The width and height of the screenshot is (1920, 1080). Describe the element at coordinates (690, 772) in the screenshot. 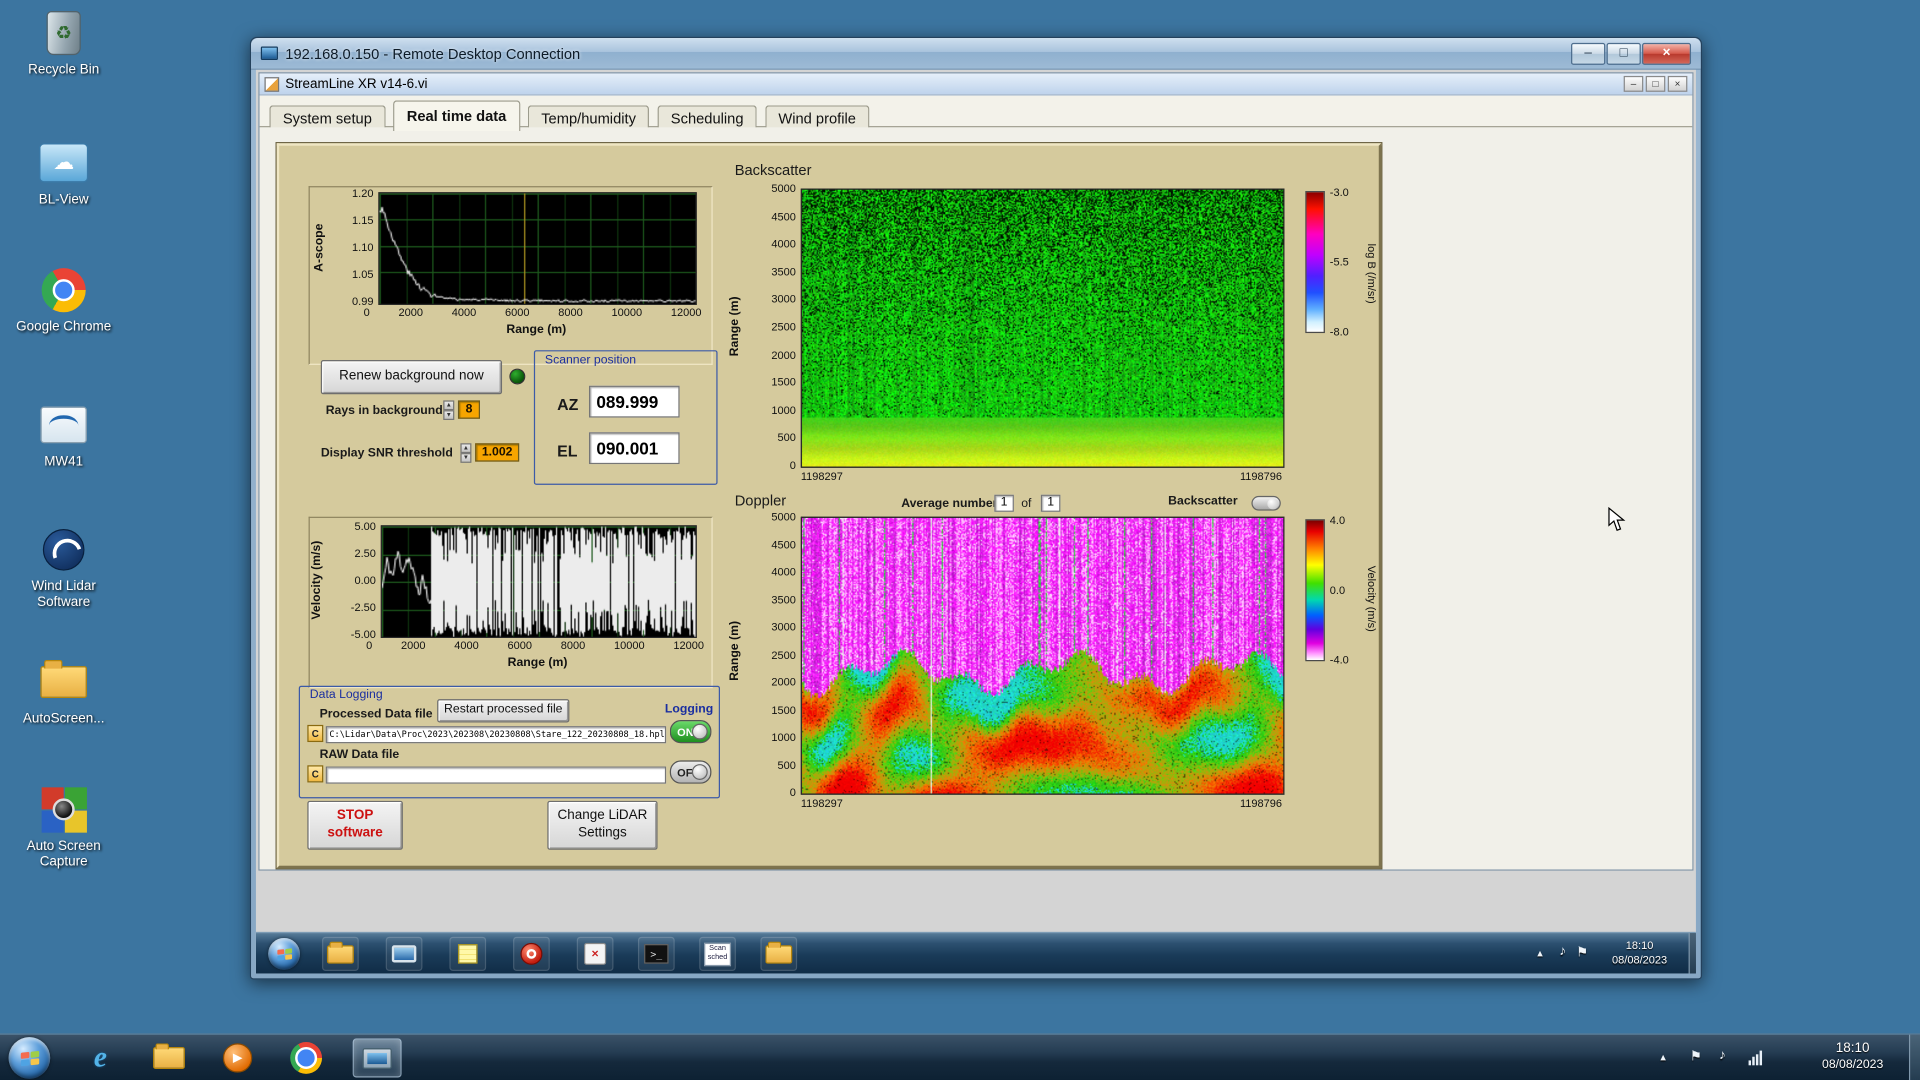

I see `raw-logging-toggle: OFF` at that location.